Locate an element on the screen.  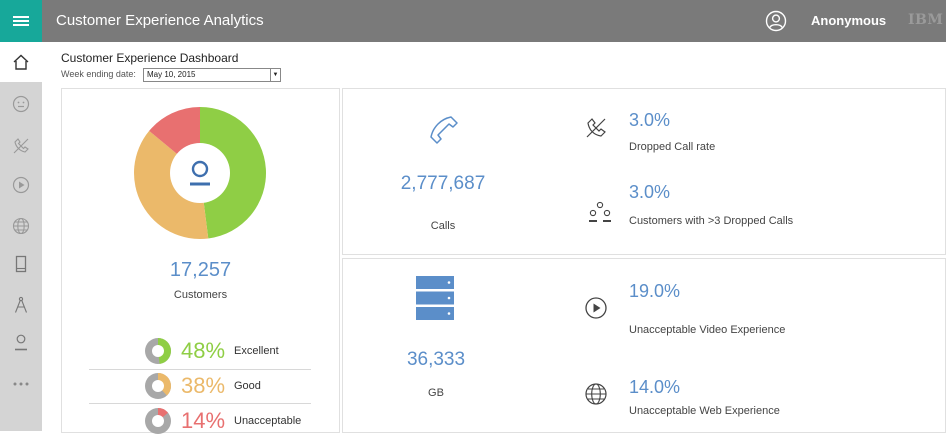
hamburger-icon is located at coordinates (21, 21).